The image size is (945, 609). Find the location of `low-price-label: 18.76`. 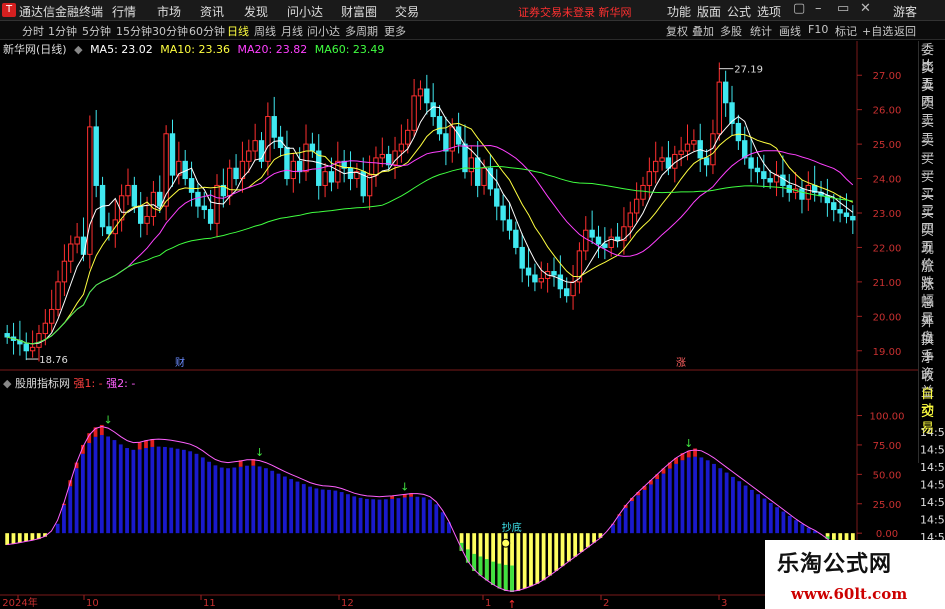

low-price-label: 18.76 is located at coordinates (53, 360).